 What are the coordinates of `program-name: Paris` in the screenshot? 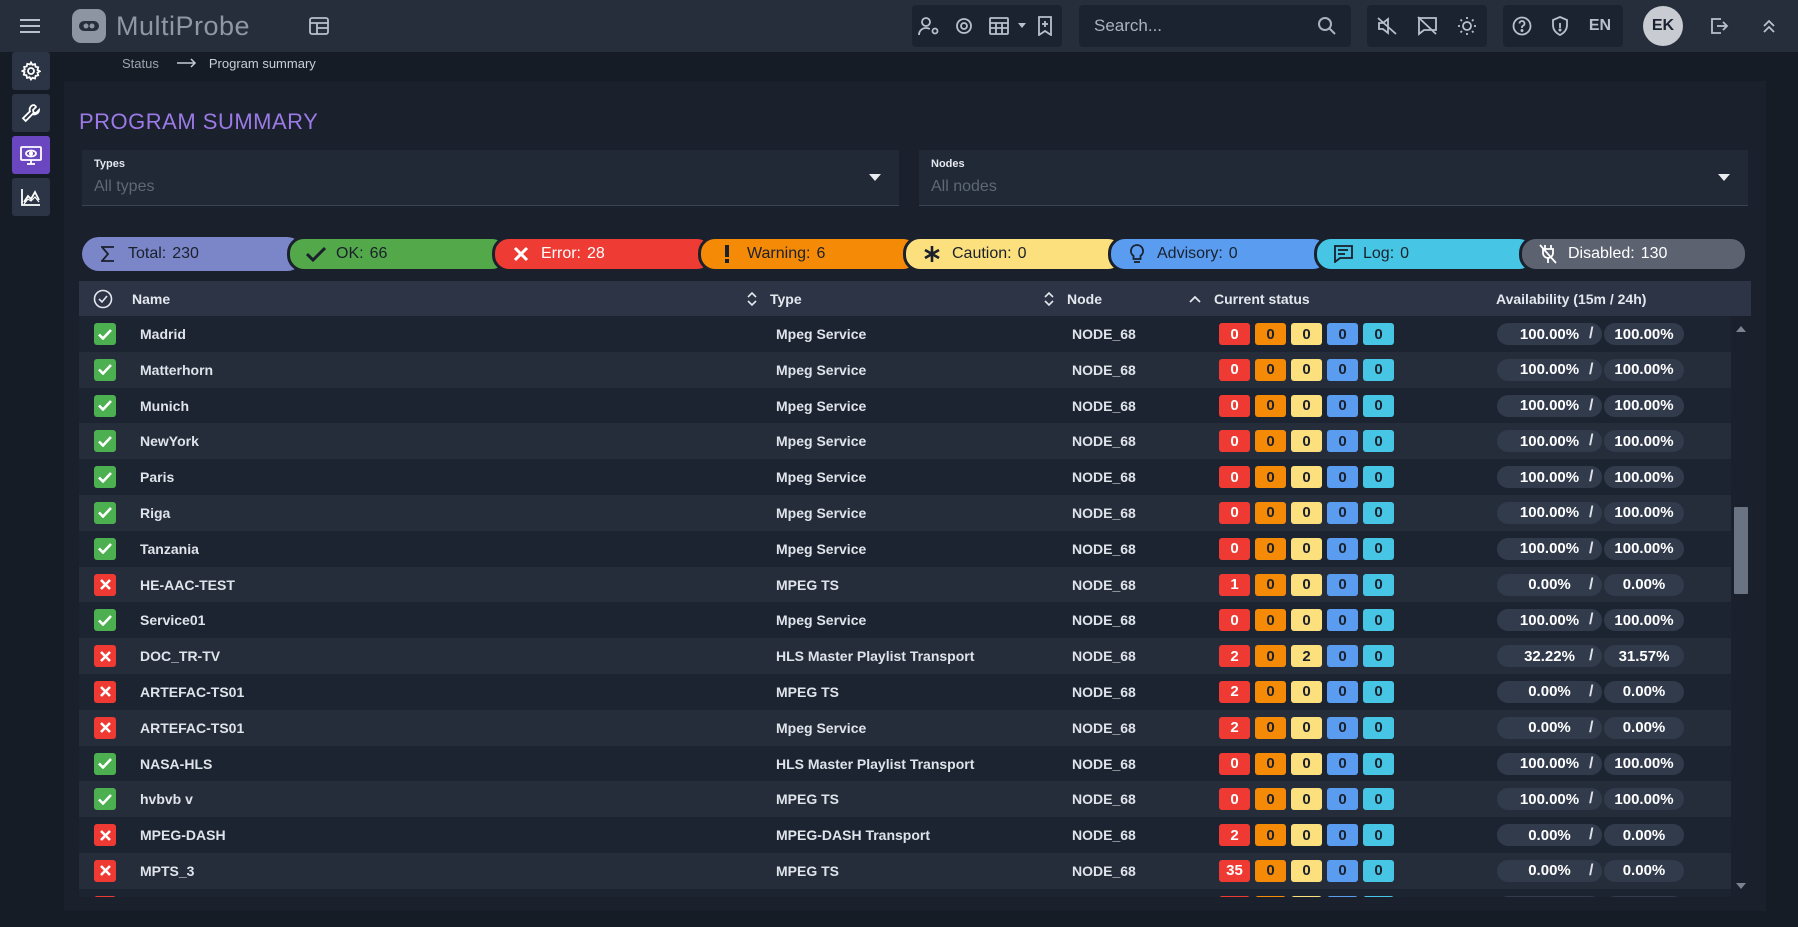 It's located at (157, 477).